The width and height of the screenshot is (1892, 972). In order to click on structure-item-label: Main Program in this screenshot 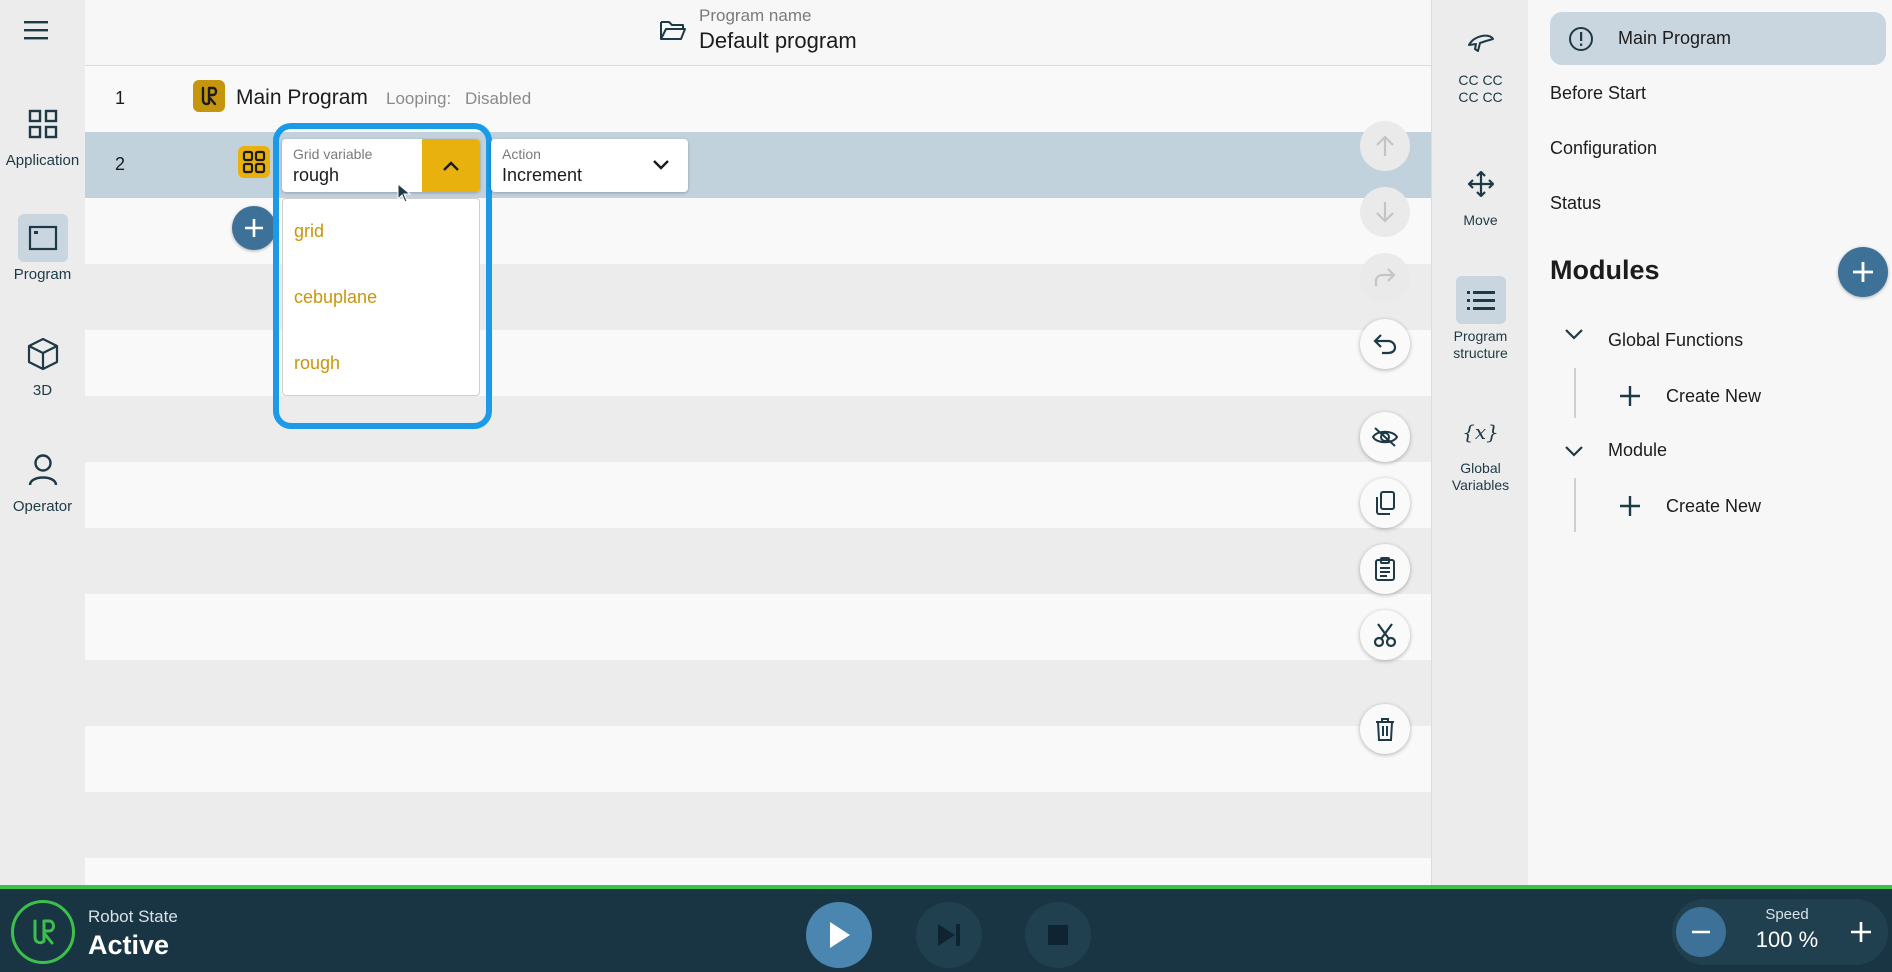, I will do `click(1675, 38)`.